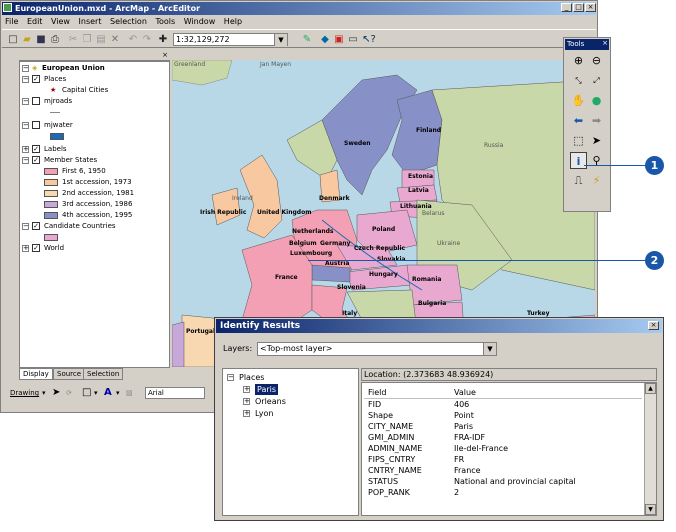 The image size is (676, 532). I want to click on font-value: Arial, so click(156, 393).